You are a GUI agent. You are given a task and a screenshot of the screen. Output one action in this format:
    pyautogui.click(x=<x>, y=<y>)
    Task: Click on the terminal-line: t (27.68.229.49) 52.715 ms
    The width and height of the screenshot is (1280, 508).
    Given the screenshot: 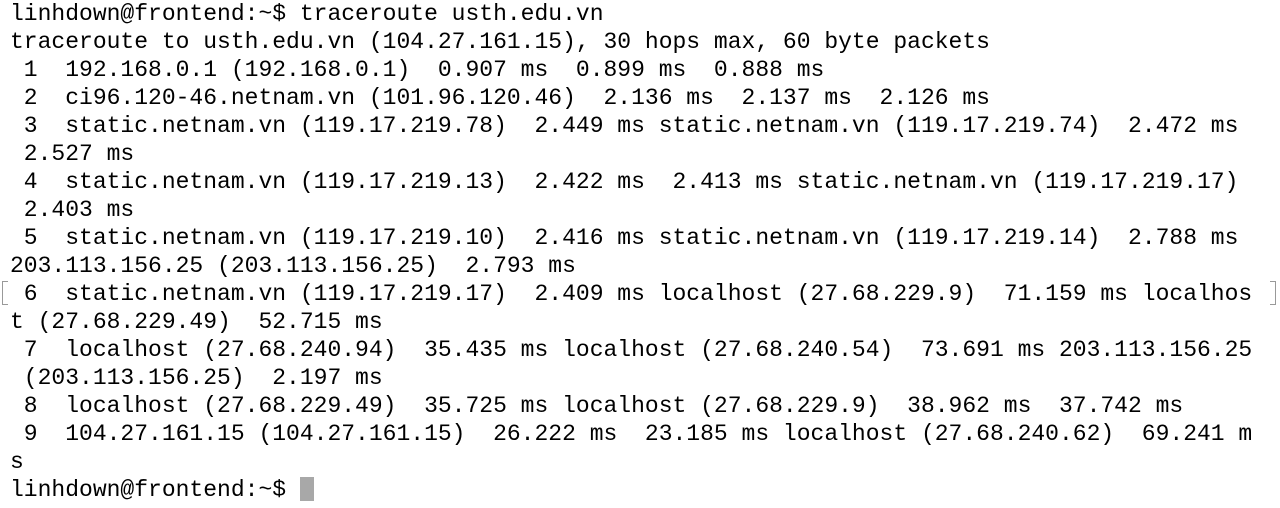 What is the action you would take?
    pyautogui.click(x=196, y=322)
    